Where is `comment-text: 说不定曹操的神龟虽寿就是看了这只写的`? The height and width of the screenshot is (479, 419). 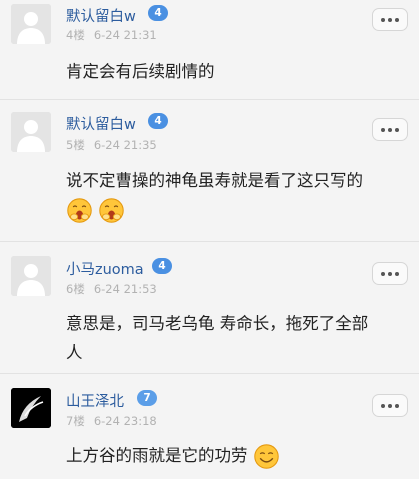
comment-text: 说不定曹操的神龟虽寿就是看了这只写的 is located at coordinates (214, 180).